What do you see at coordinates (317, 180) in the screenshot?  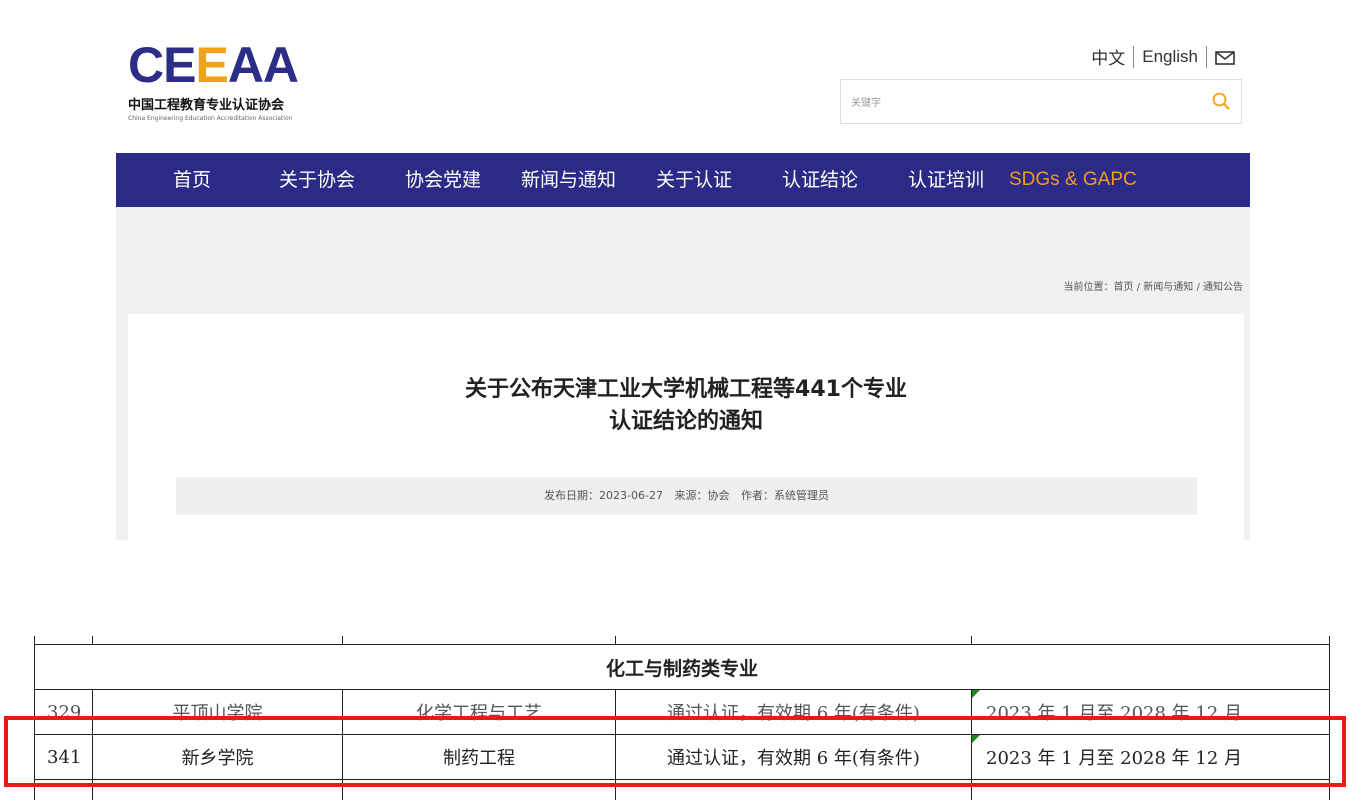 I see `nav-item-about-association: 关于协会` at bounding box center [317, 180].